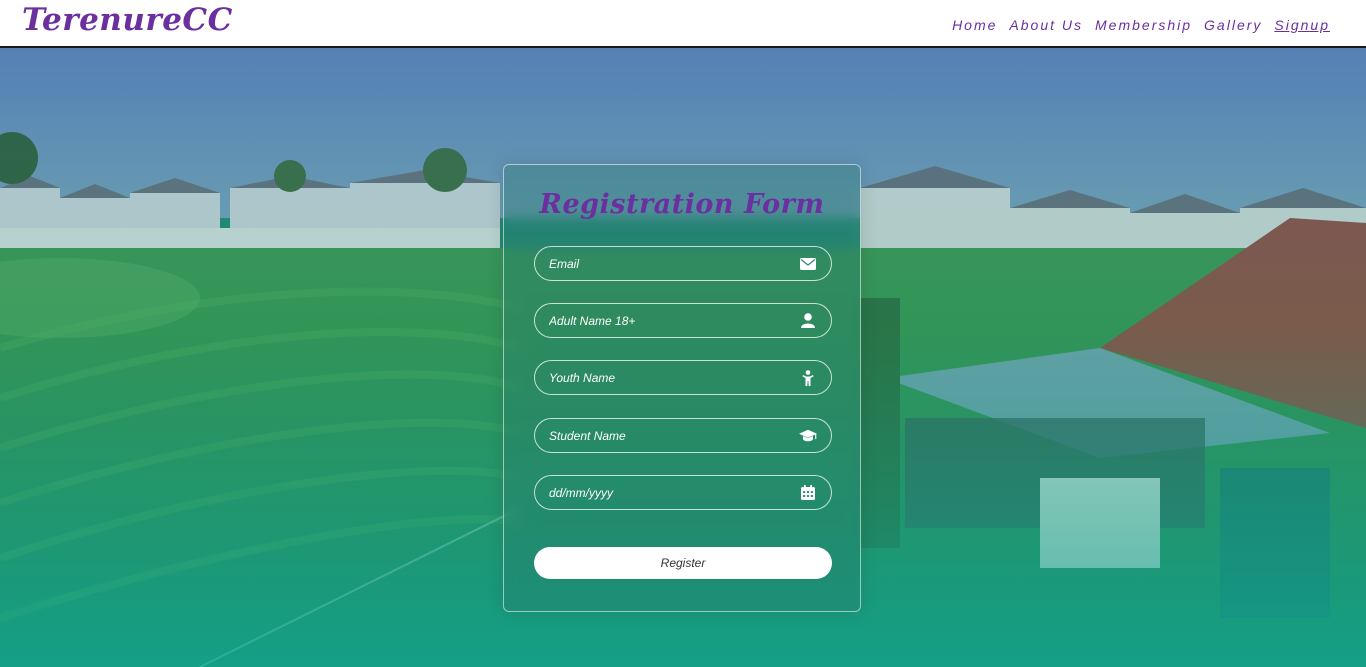 The width and height of the screenshot is (1366, 667). Describe the element at coordinates (664, 377) in the screenshot. I see `youth-name-input` at that location.